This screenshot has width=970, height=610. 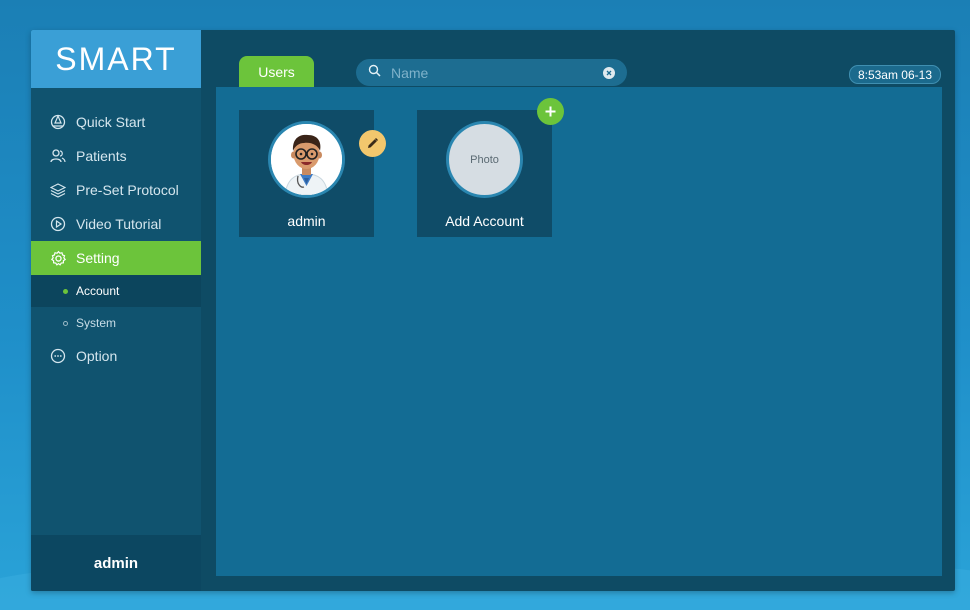 What do you see at coordinates (484, 221) in the screenshot?
I see `user-card-name: Add Account` at bounding box center [484, 221].